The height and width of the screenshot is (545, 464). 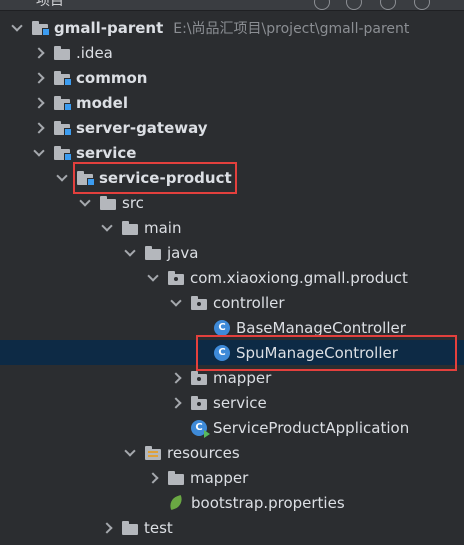 What do you see at coordinates (321, 327) in the screenshot?
I see `tree-row-label: BaseManageController` at bounding box center [321, 327].